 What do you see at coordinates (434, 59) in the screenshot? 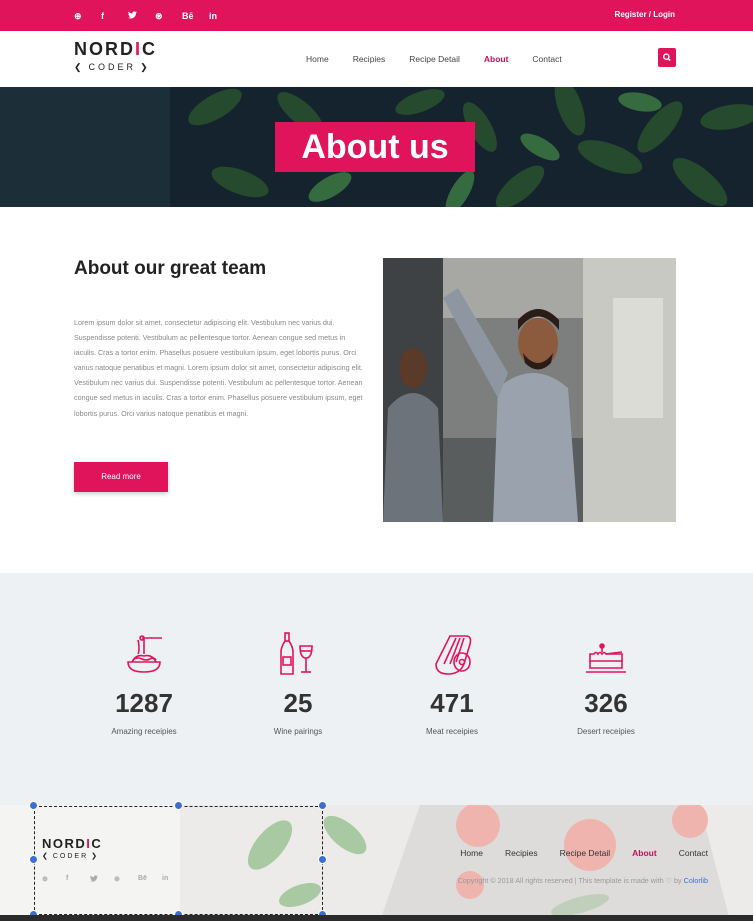
I see `nav-item-recipe-detail: Recipe Detail` at bounding box center [434, 59].